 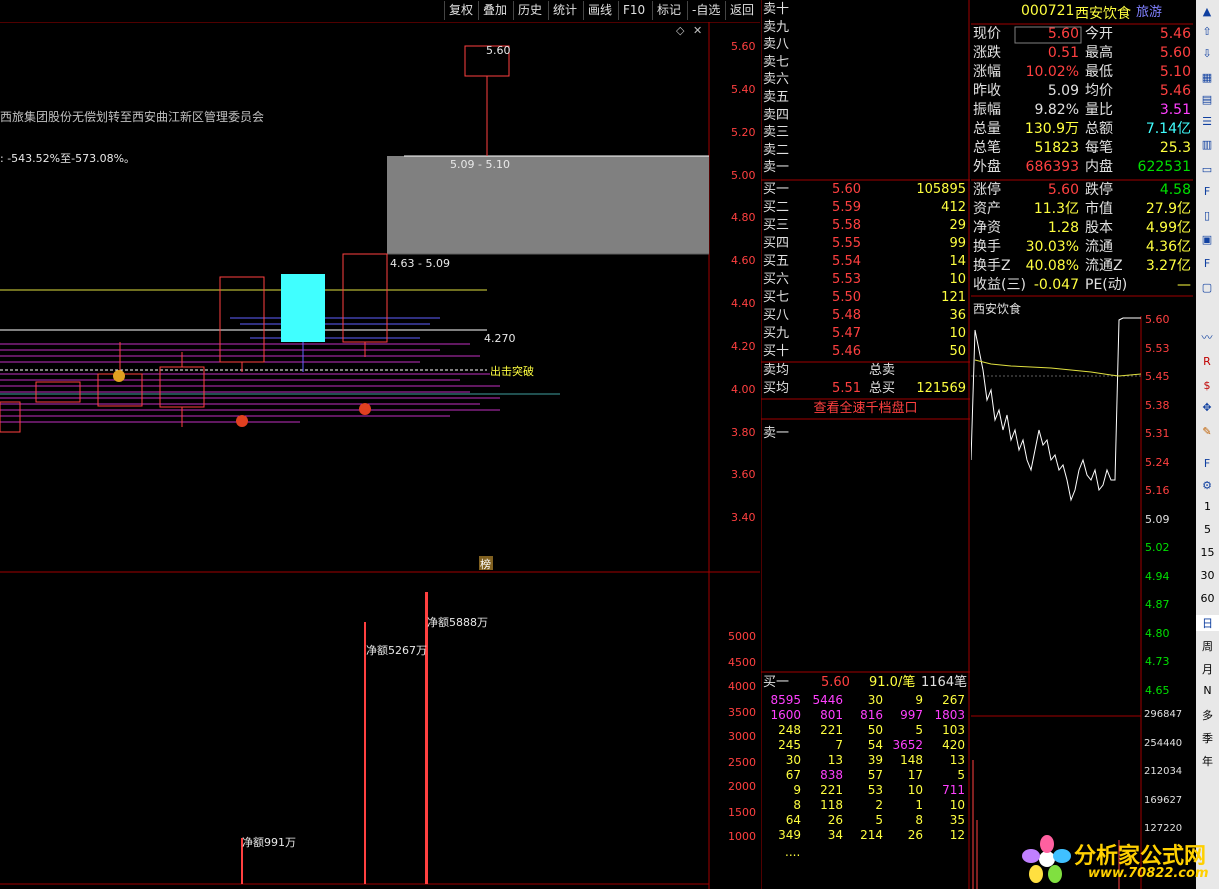 I want to click on f12-icon: F, so click(x=1207, y=264).